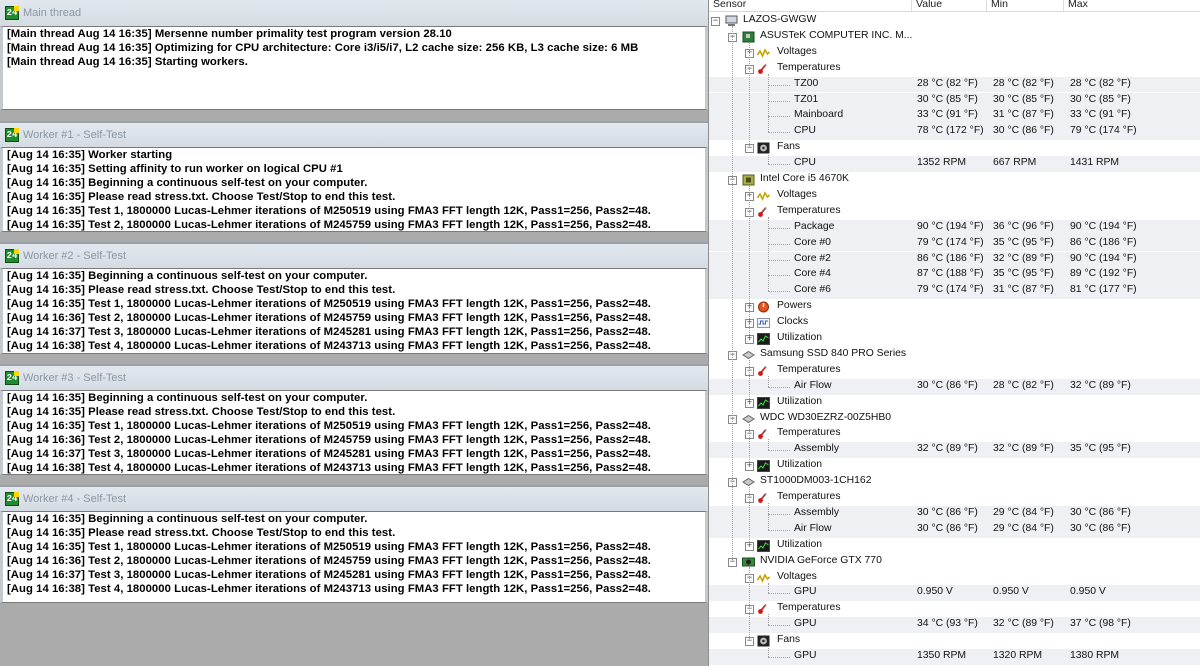 This screenshot has width=1200, height=666. Describe the element at coordinates (954, 307) in the screenshot. I see `category-node: + Powers` at that location.